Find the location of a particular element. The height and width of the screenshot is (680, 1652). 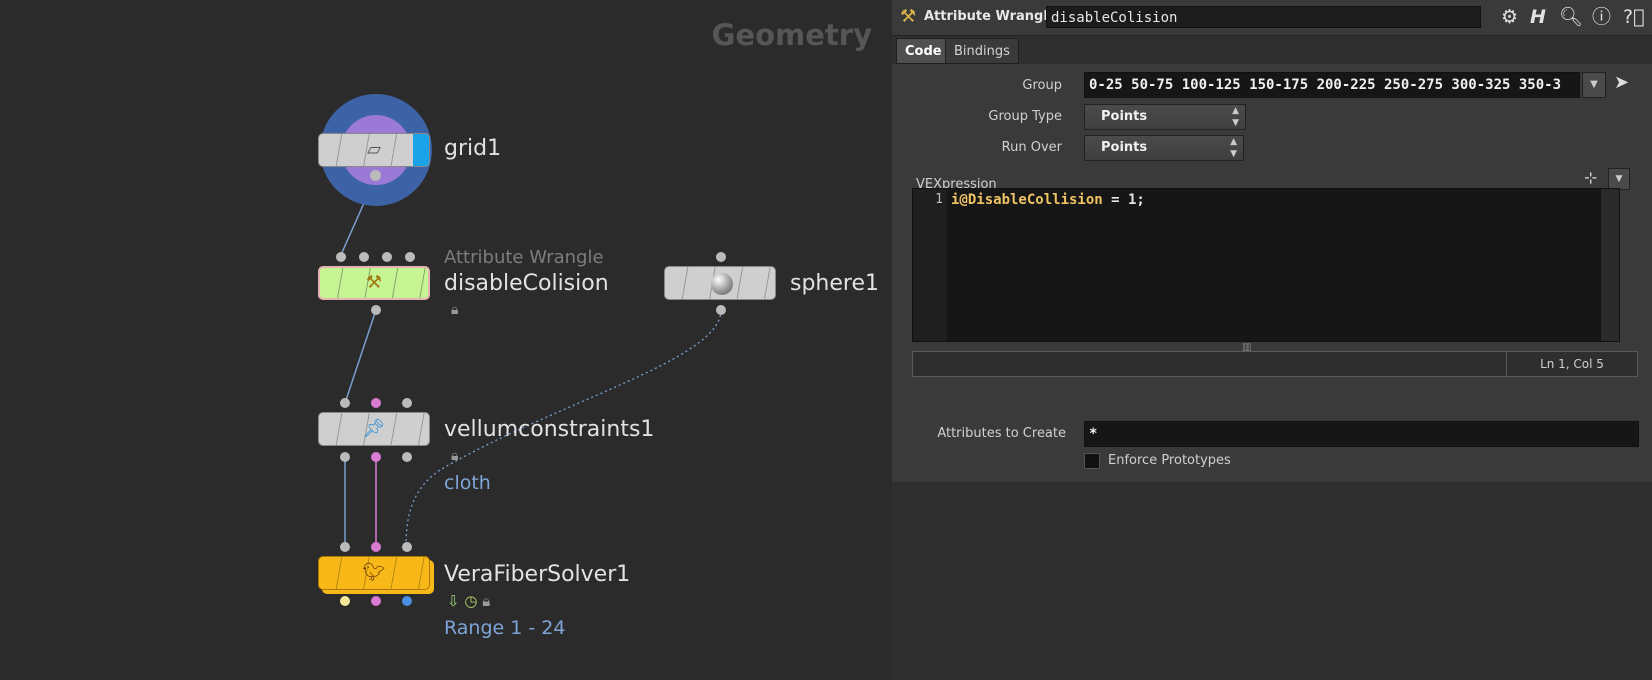

search-icon: 🔍︎ is located at coordinates (1571, 17).